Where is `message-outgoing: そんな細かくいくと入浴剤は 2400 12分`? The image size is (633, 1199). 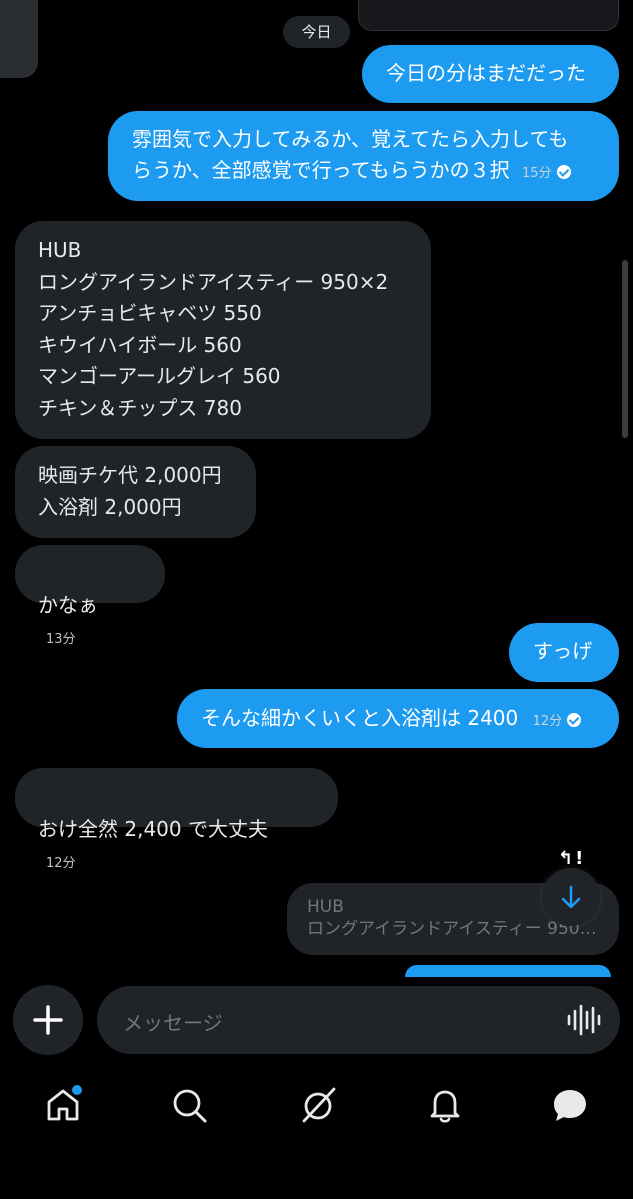 message-outgoing: そんな細かくいくと入浴剤は 2400 12分 is located at coordinates (398, 718).